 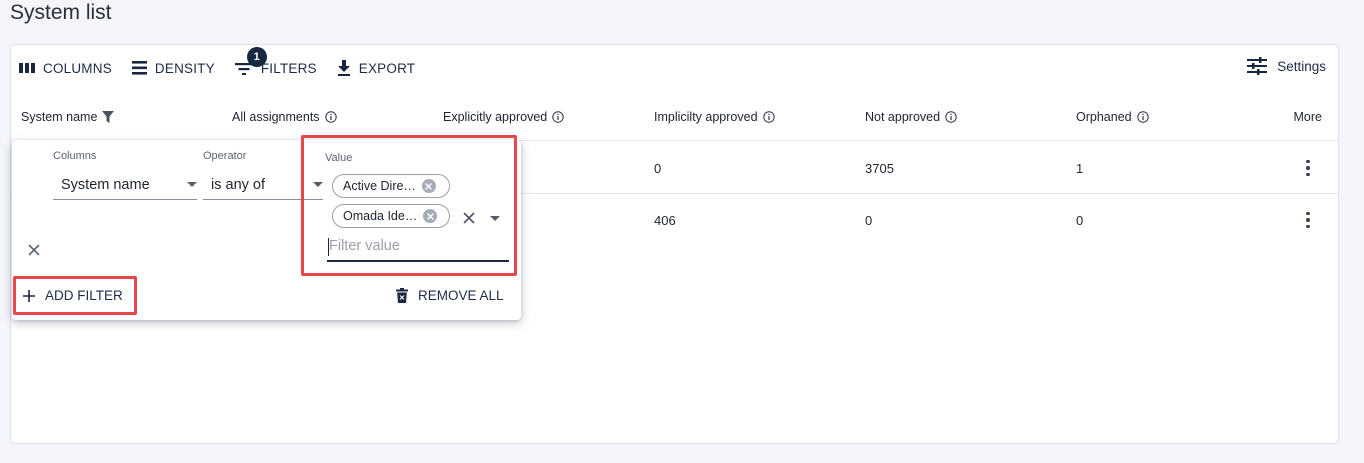 What do you see at coordinates (402, 295) in the screenshot?
I see `trash-icon` at bounding box center [402, 295].